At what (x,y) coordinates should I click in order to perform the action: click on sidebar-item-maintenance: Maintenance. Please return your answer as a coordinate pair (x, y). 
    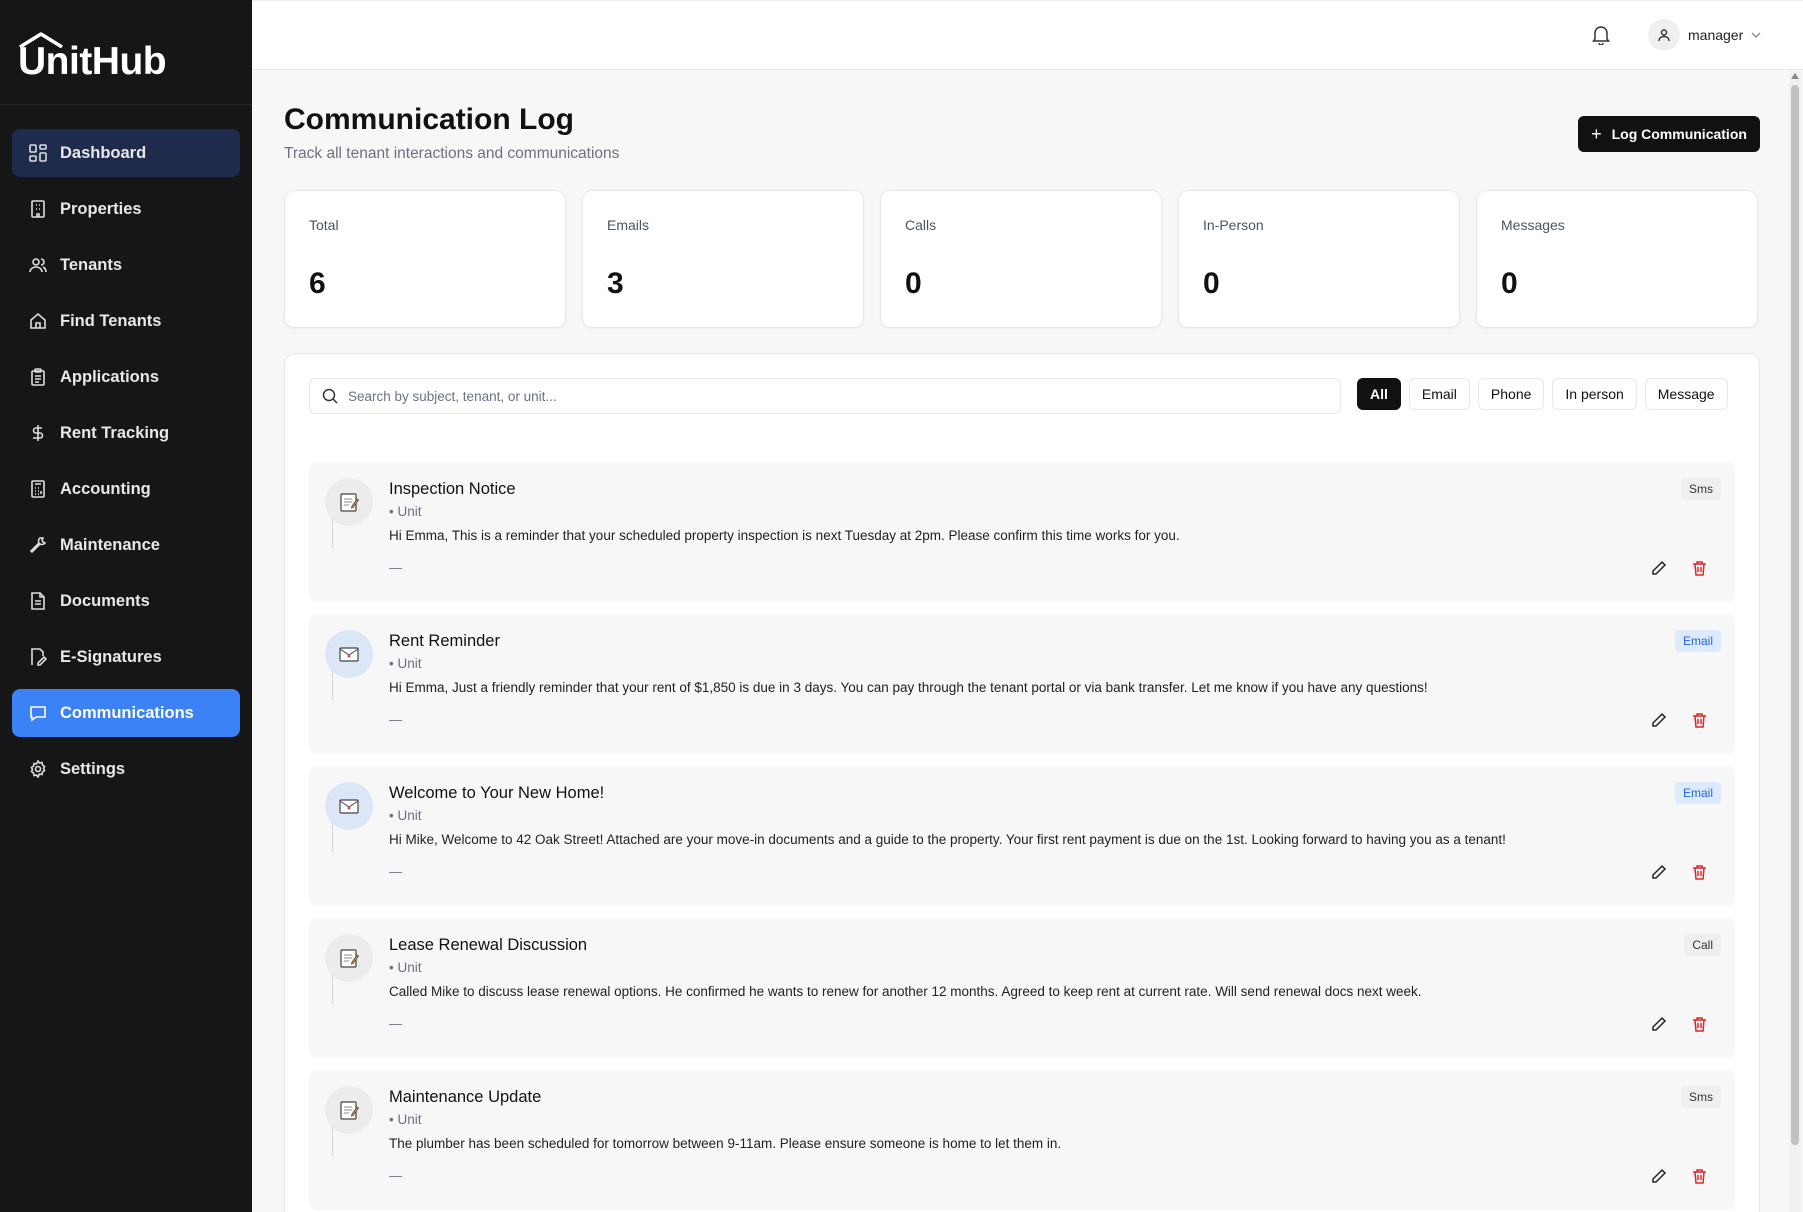
    Looking at the image, I should click on (126, 545).